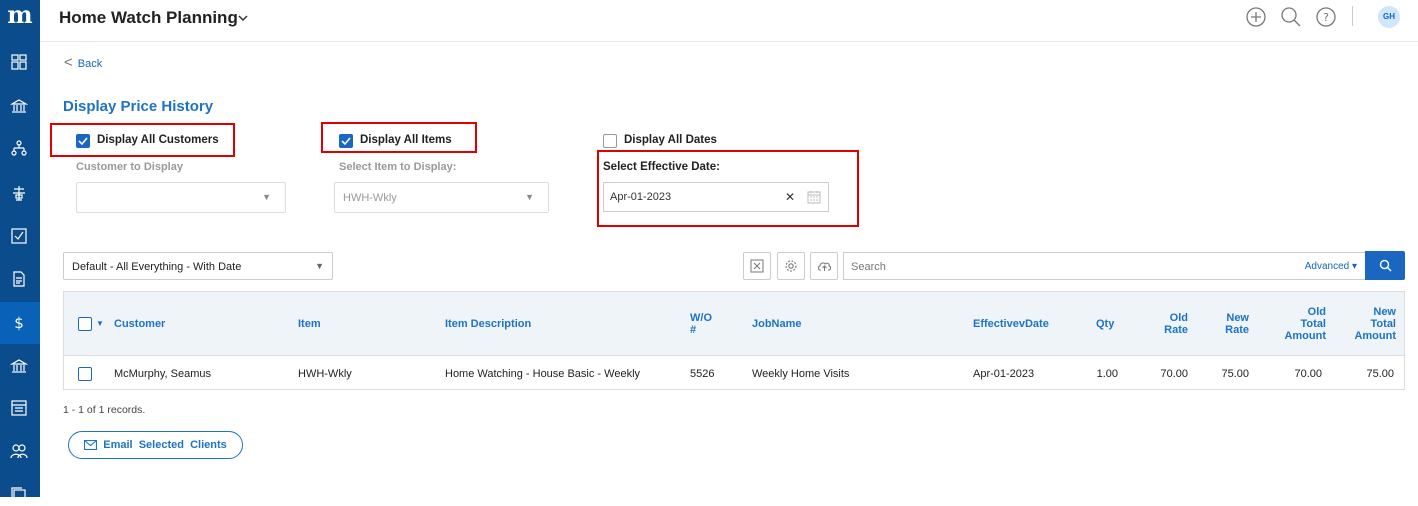  Describe the element at coordinates (83, 141) in the screenshot. I see `all-customers-checkbox` at that location.